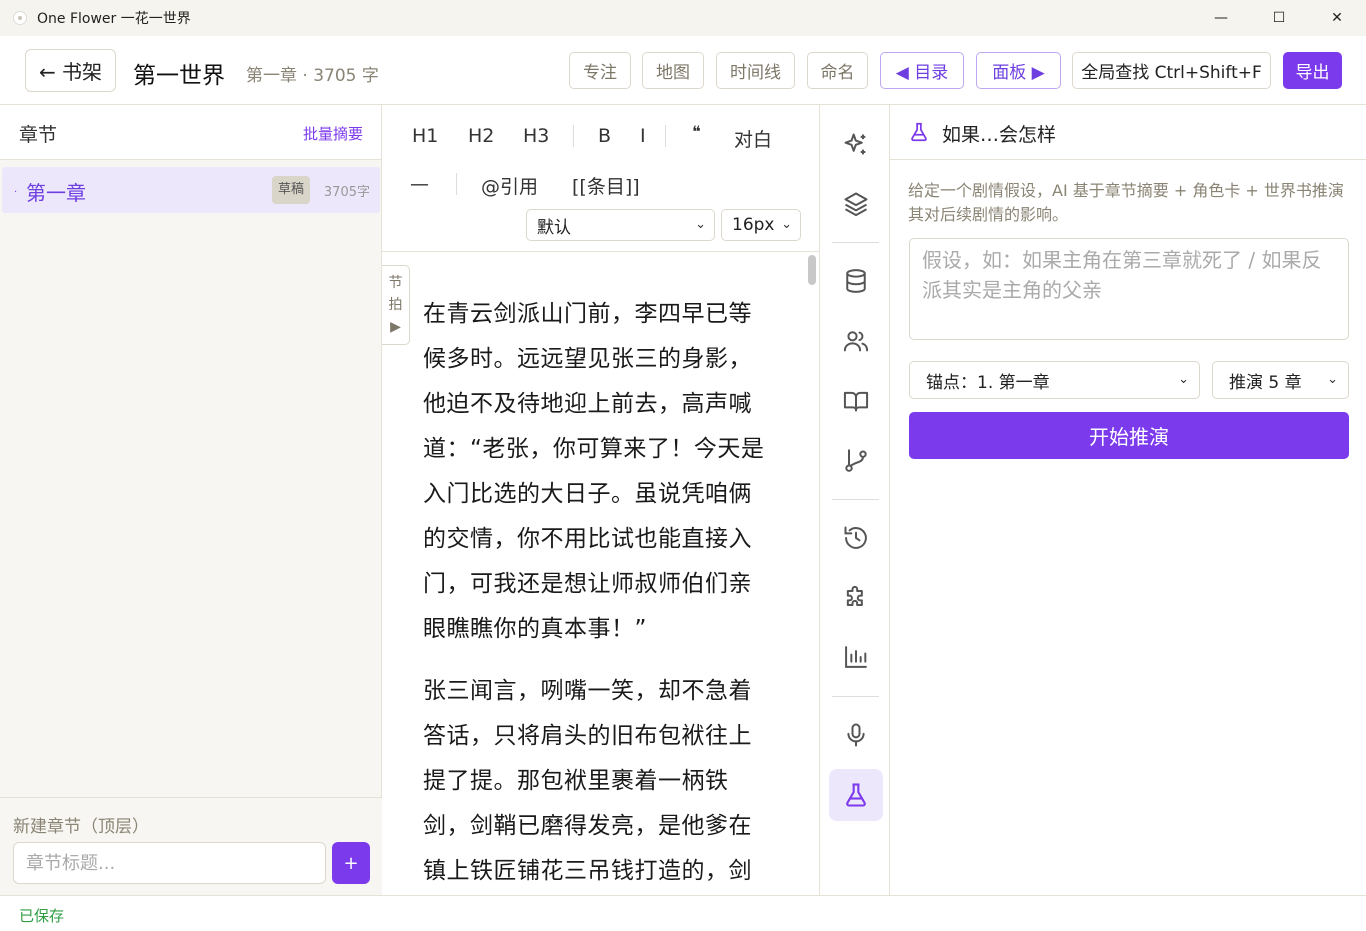 The height and width of the screenshot is (931, 1366). Describe the element at coordinates (395, 327) in the screenshot. I see `play-arrow-icon: ▶` at that location.